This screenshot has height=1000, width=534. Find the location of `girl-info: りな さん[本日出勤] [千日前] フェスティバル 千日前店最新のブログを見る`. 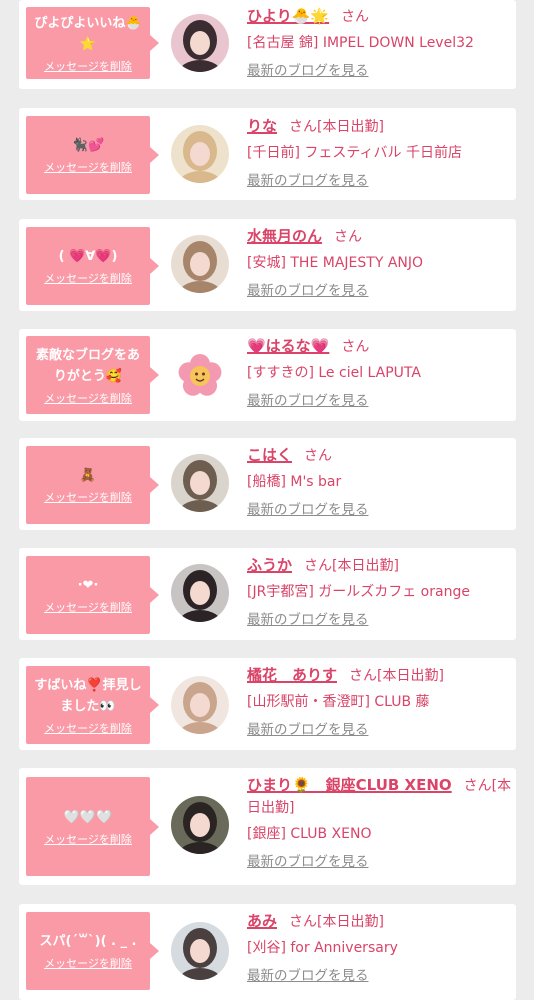

girl-info: りな さん[本日出勤] [千日前] フェスティバル 千日前店最新のブログを見る is located at coordinates (379, 153).